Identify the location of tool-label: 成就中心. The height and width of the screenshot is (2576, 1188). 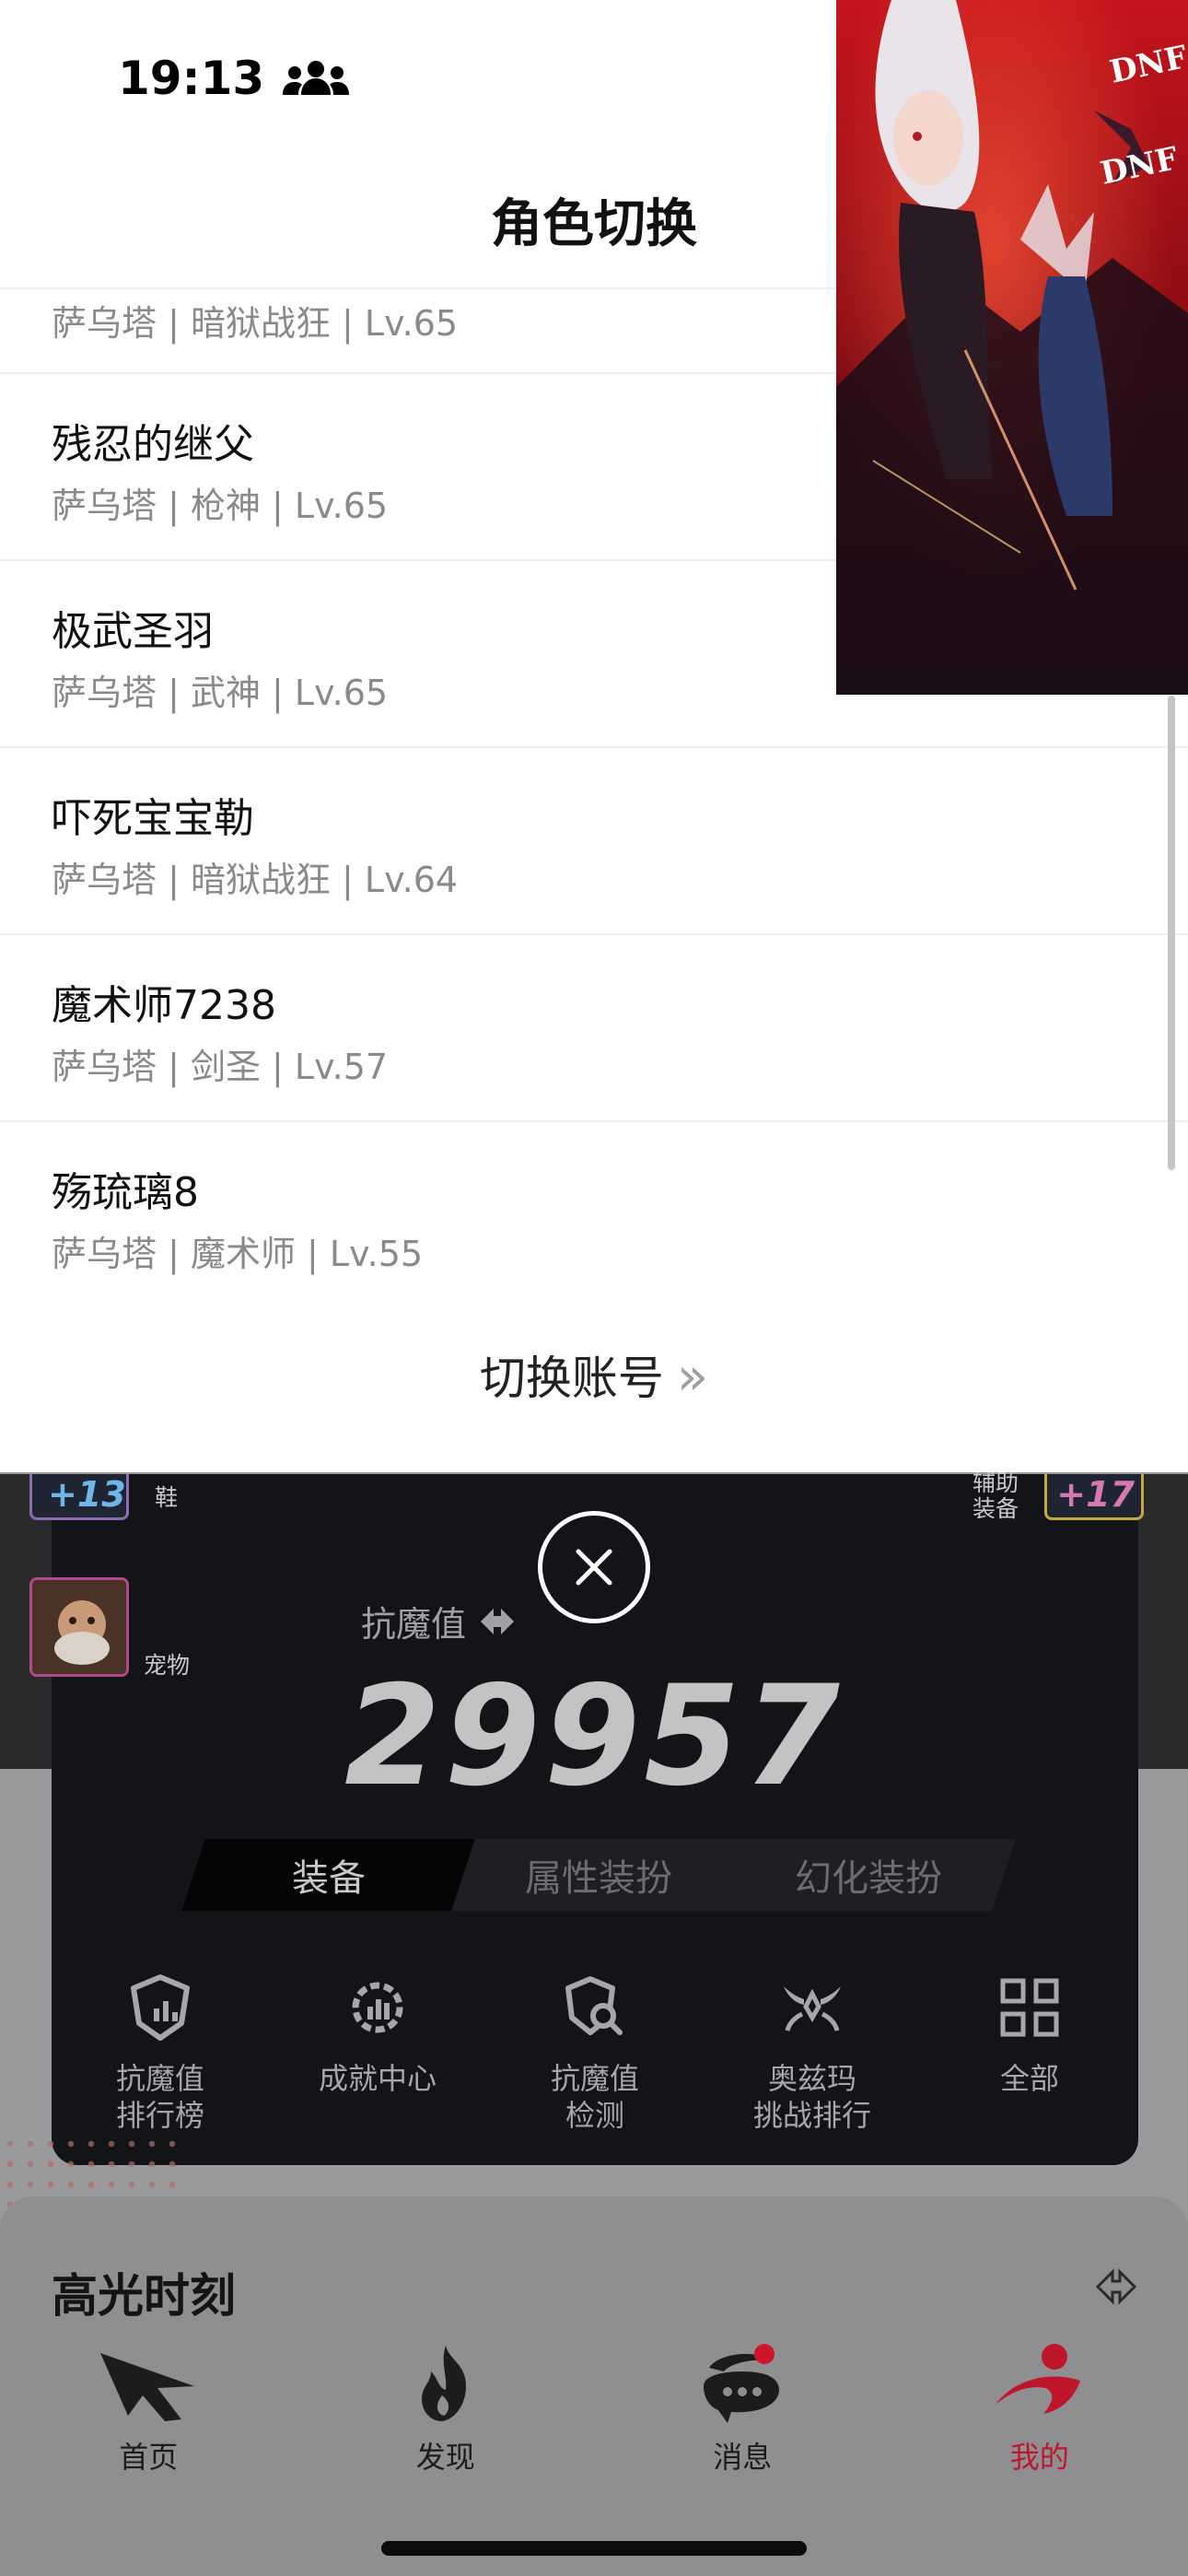
(377, 2078).